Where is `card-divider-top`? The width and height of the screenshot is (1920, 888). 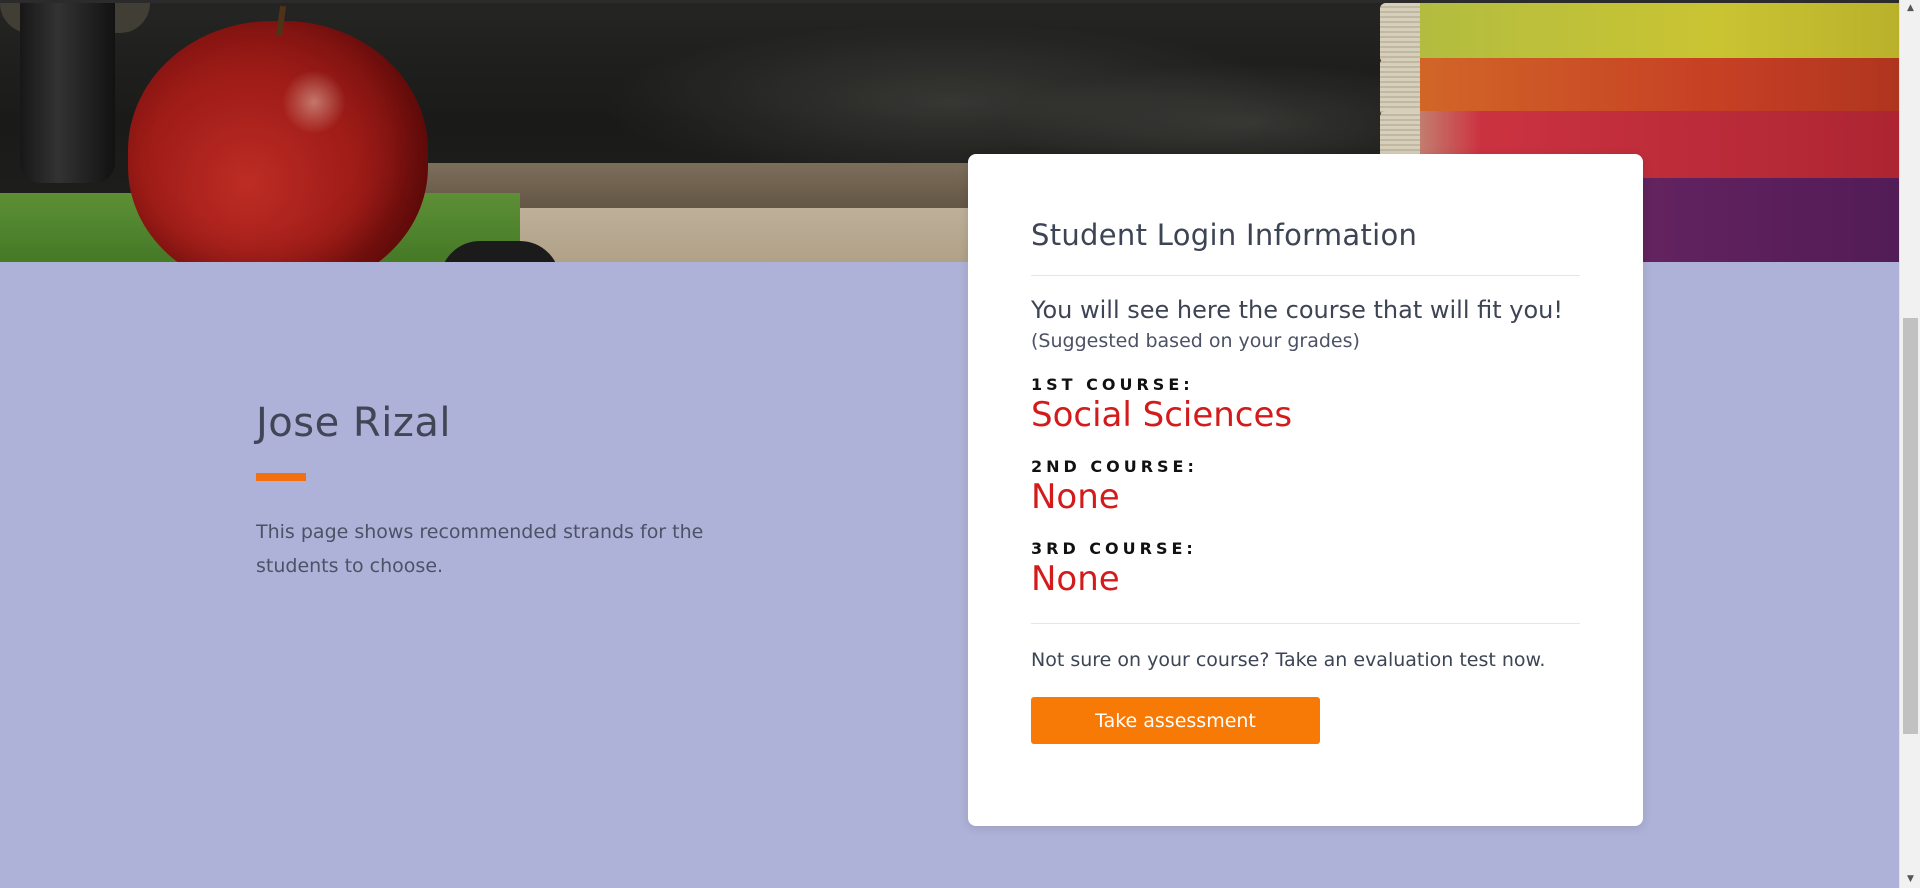 card-divider-top is located at coordinates (1305, 275).